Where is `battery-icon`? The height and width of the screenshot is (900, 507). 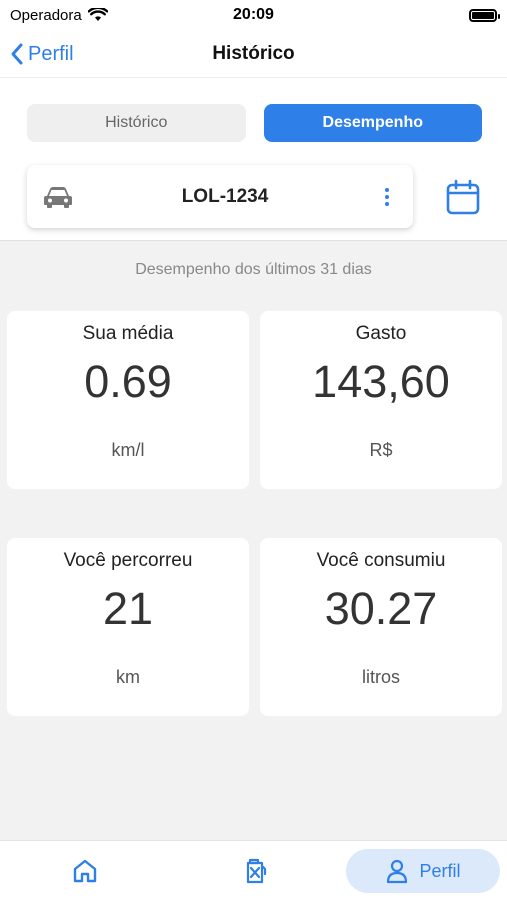 battery-icon is located at coordinates (484, 15).